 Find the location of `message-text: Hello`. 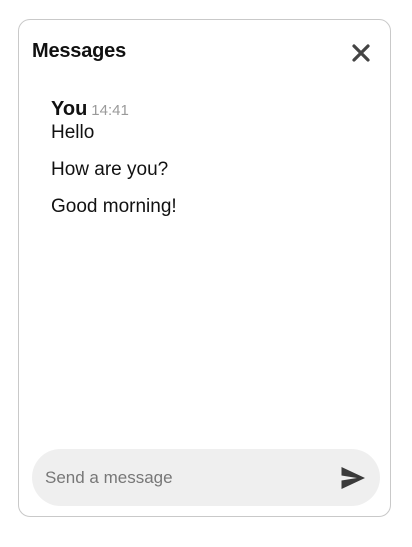

message-text: Hello is located at coordinates (73, 132).